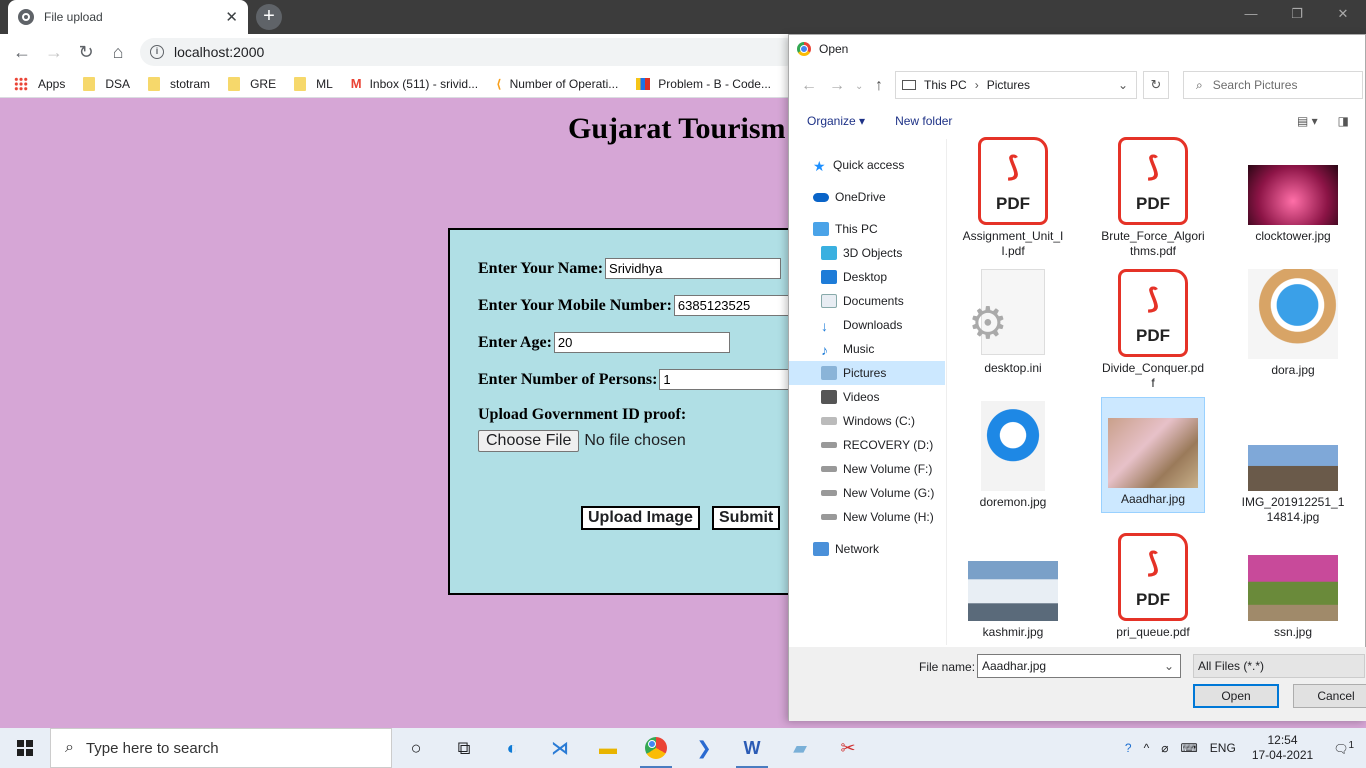 The height and width of the screenshot is (768, 1366). What do you see at coordinates (1153, 586) in the screenshot?
I see `file-item-pri-queue-pdf: ⟆ PDF pri_queue.pdf` at bounding box center [1153, 586].